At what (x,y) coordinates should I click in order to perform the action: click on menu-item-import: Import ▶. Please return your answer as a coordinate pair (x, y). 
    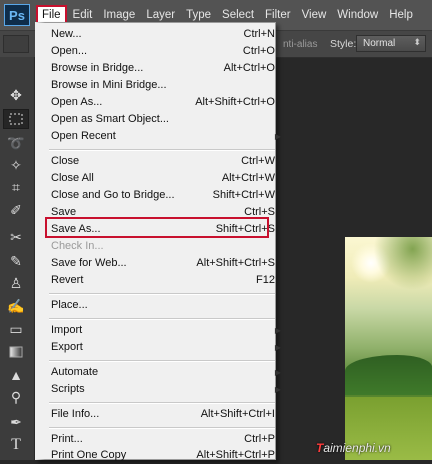
    Looking at the image, I should click on (166, 330).